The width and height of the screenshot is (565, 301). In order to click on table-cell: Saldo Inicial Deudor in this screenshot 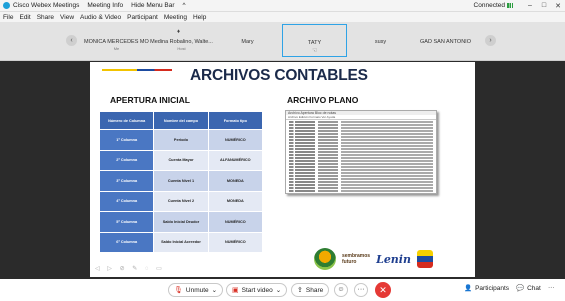, I will do `click(181, 222)`.